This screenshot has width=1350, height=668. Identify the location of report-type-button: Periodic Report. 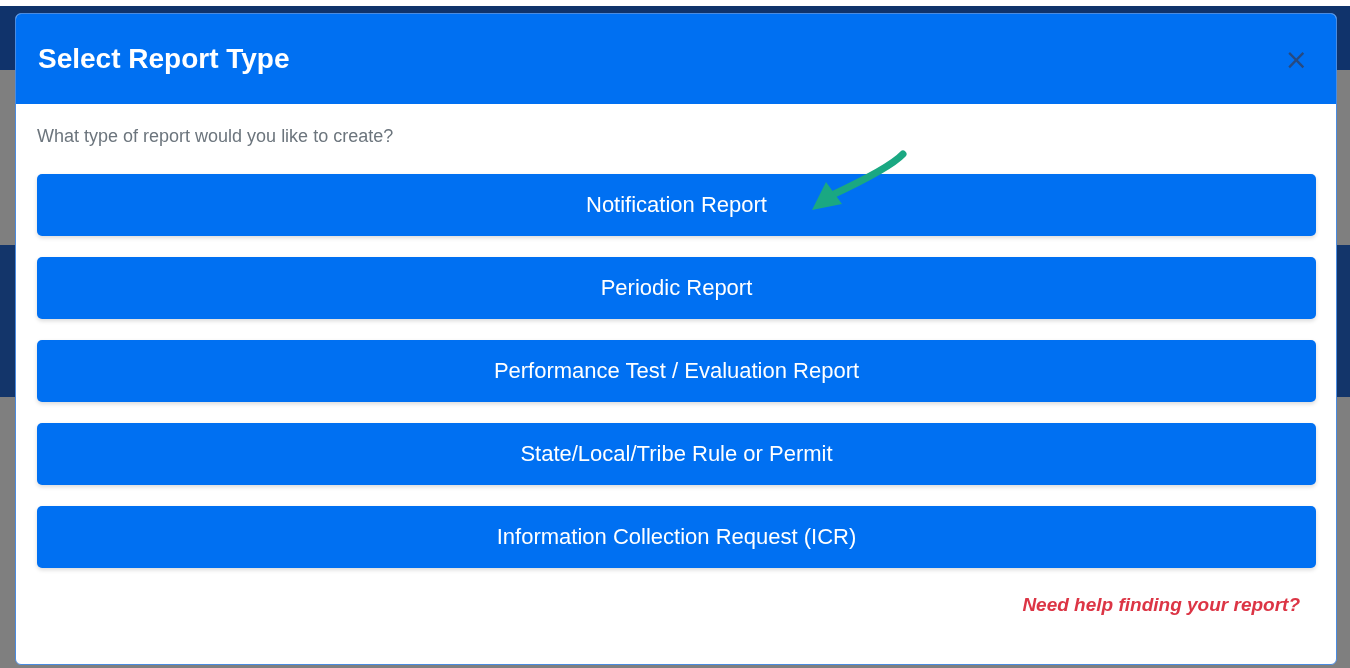
(676, 288).